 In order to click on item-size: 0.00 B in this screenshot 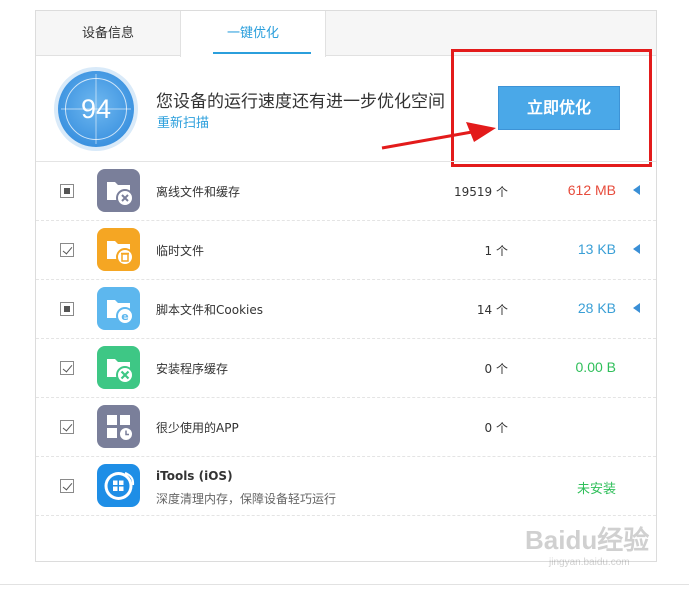, I will do `click(595, 367)`.